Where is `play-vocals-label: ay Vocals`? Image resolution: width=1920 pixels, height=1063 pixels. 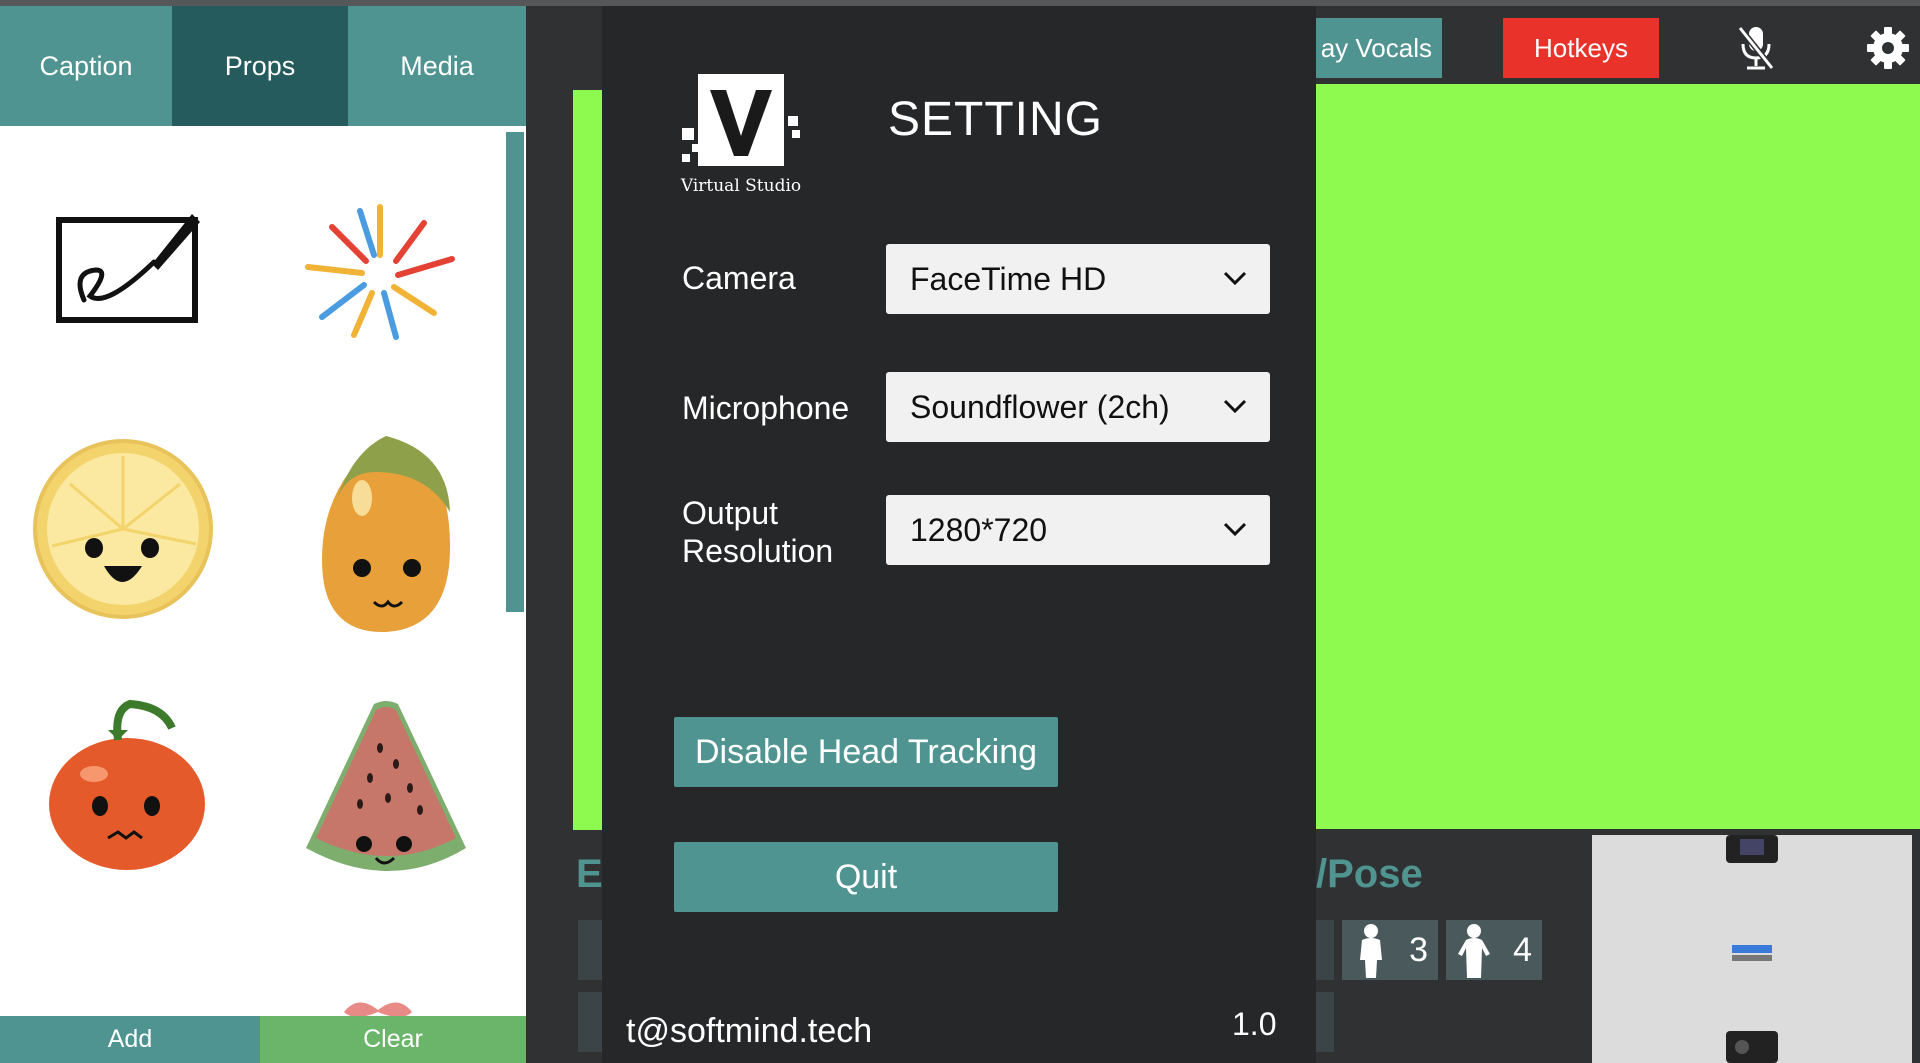 play-vocals-label: ay Vocals is located at coordinates (1376, 47).